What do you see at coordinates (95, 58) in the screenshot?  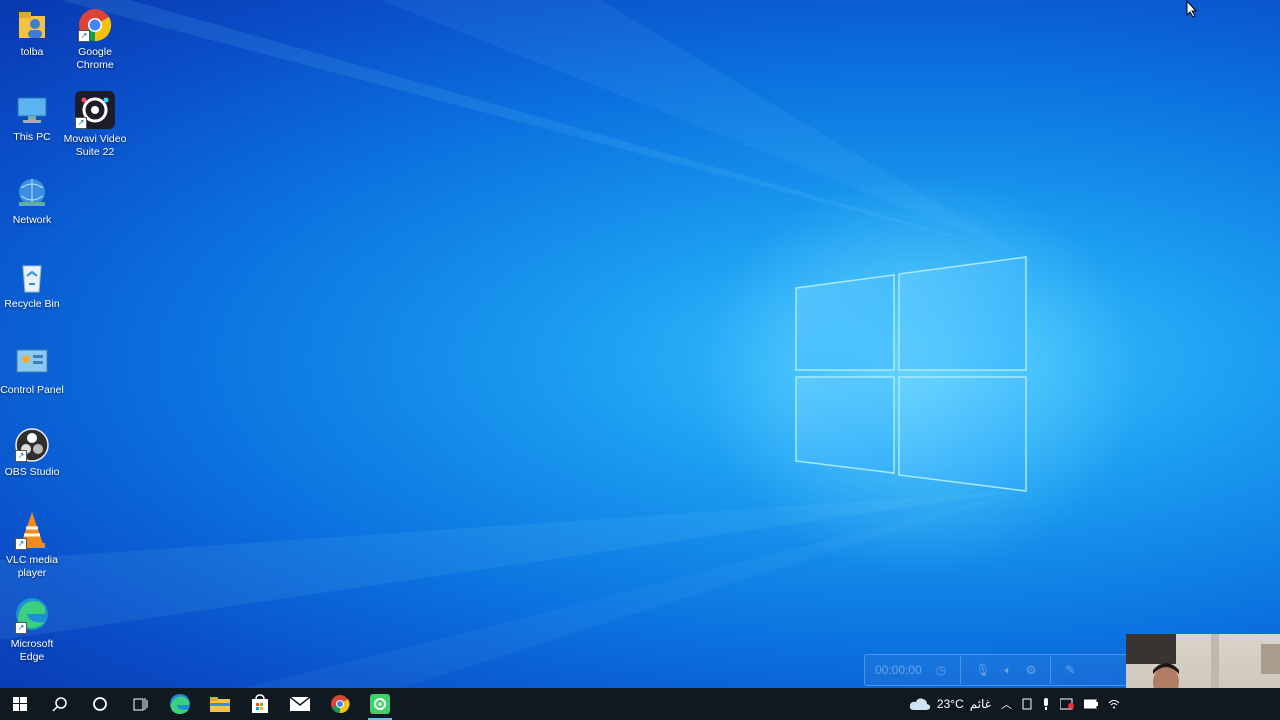 I see `desktop-icon-label: Google Chrome` at bounding box center [95, 58].